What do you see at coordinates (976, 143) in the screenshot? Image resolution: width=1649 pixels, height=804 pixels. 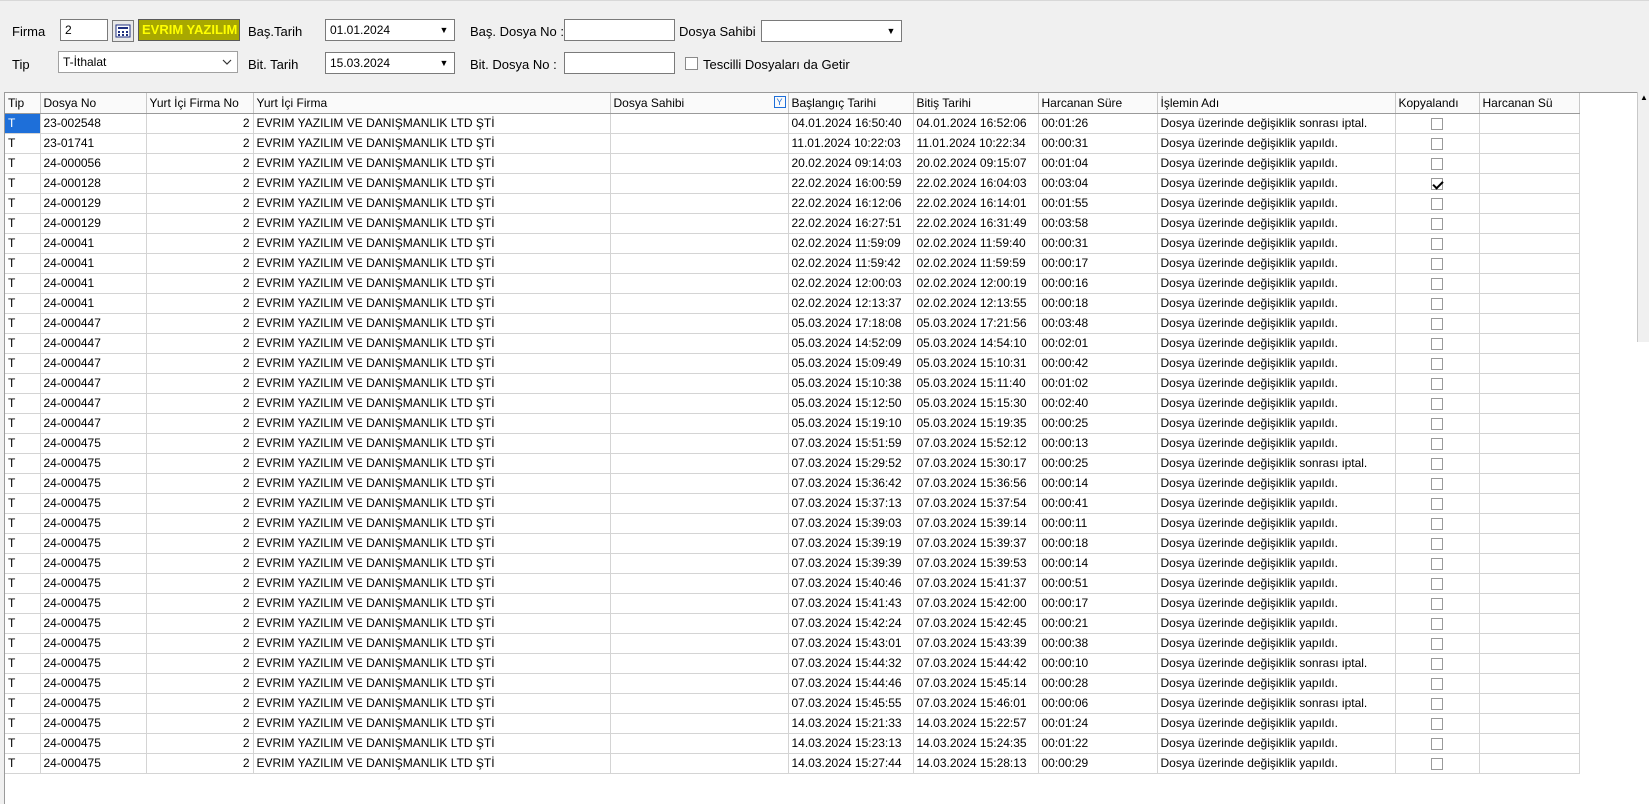 I see `cell-bit: 11.01.2024 10:22:34` at bounding box center [976, 143].